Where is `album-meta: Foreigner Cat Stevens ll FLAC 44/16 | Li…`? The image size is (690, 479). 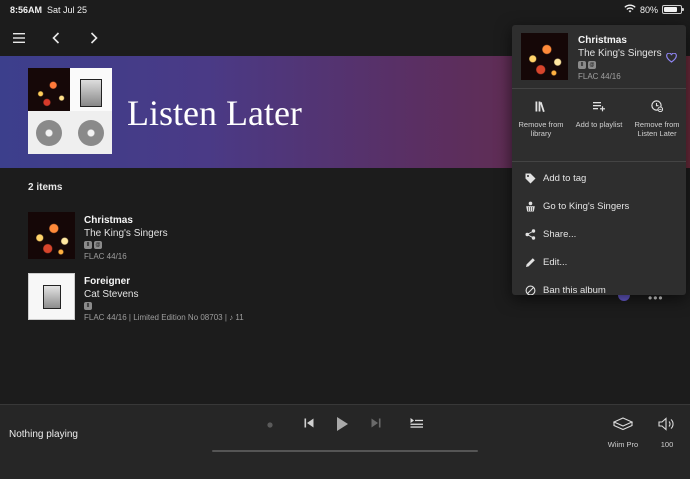 album-meta: Foreigner Cat Stevens ll FLAC 44/16 | Li… is located at coordinates (164, 299).